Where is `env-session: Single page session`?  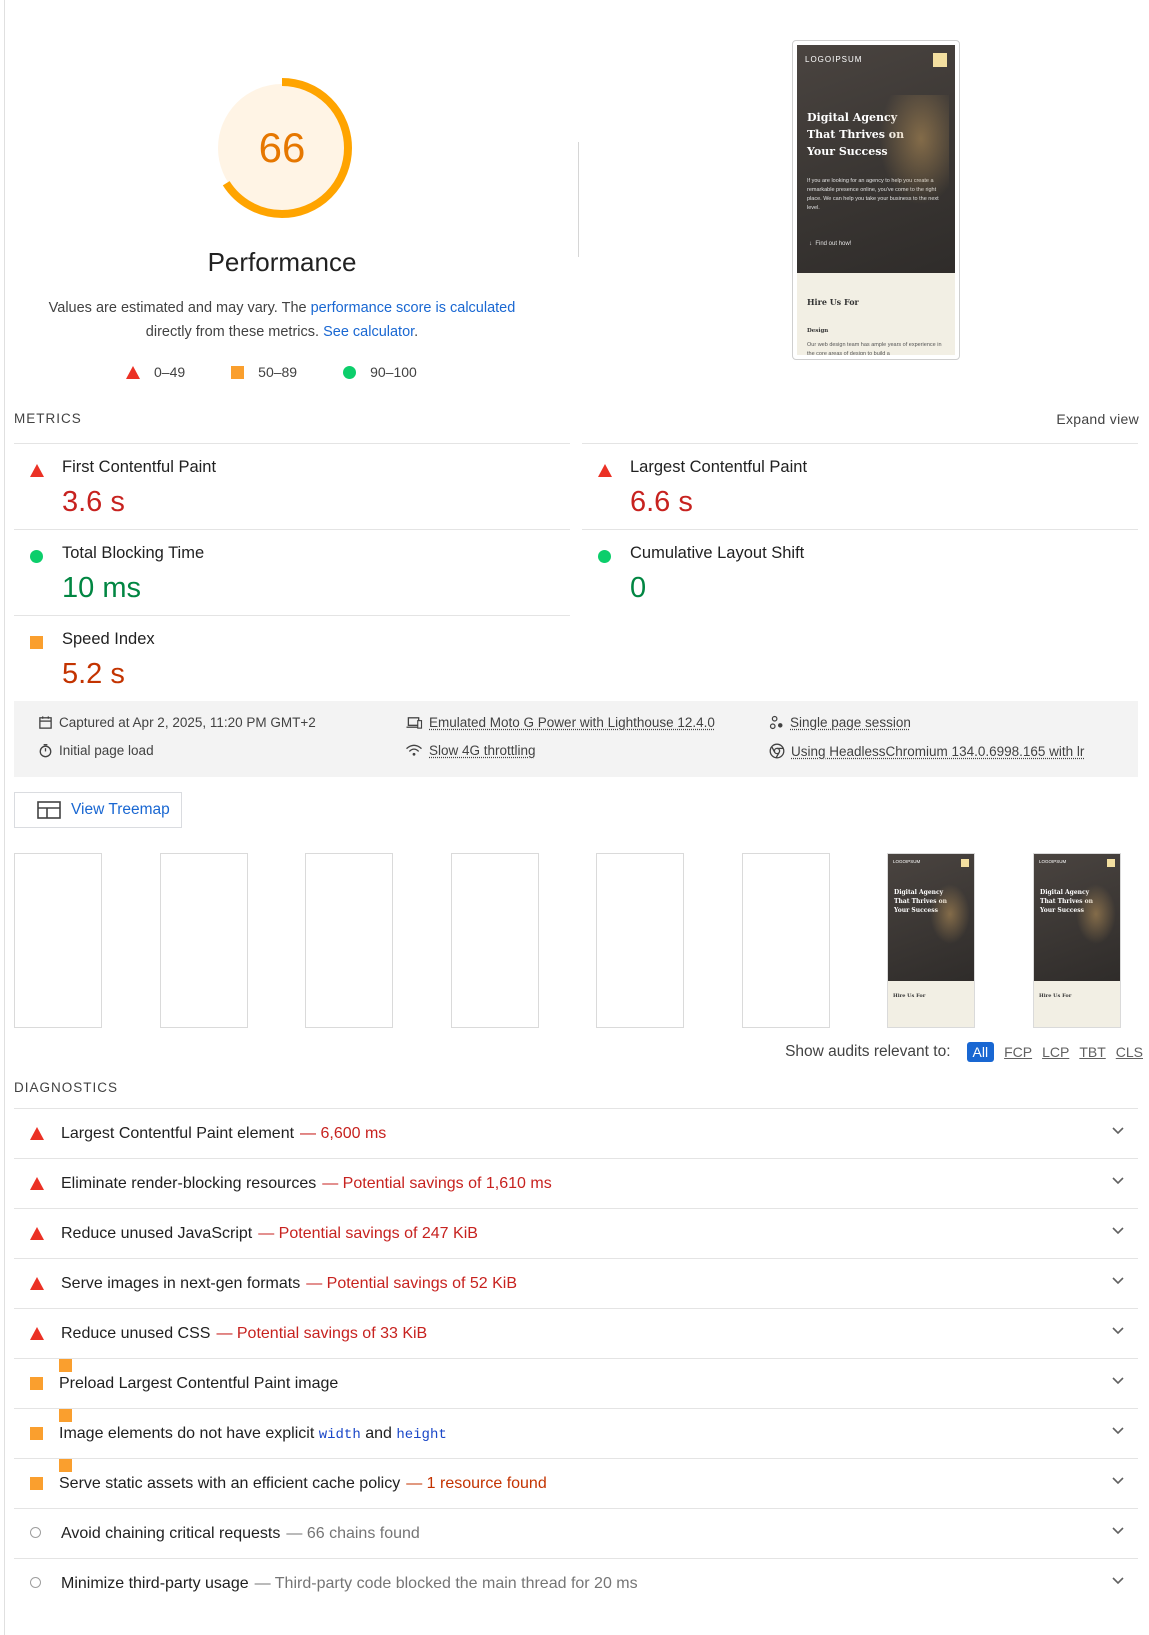 env-session: Single page session is located at coordinates (840, 722).